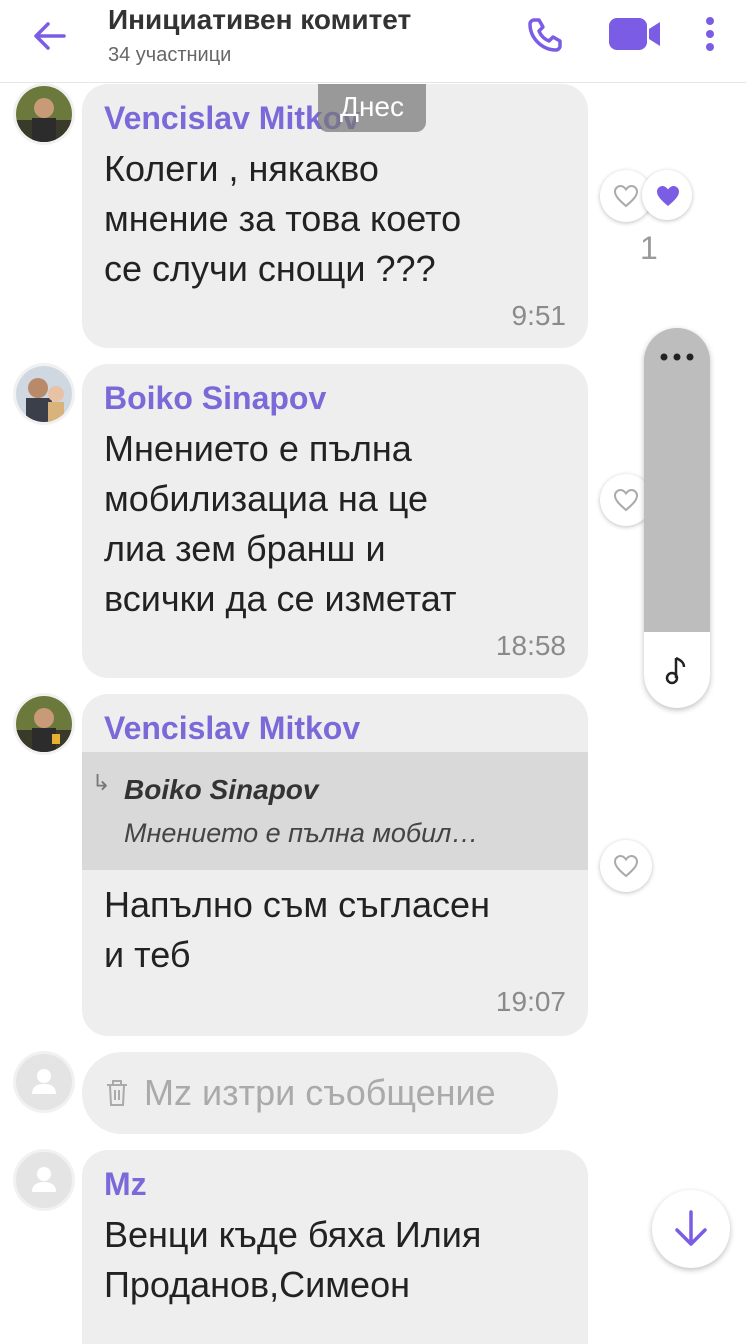 Image resolution: width=746 pixels, height=1344 pixels. I want to click on quoted-sender: Boiko Sinapov, so click(221, 789).